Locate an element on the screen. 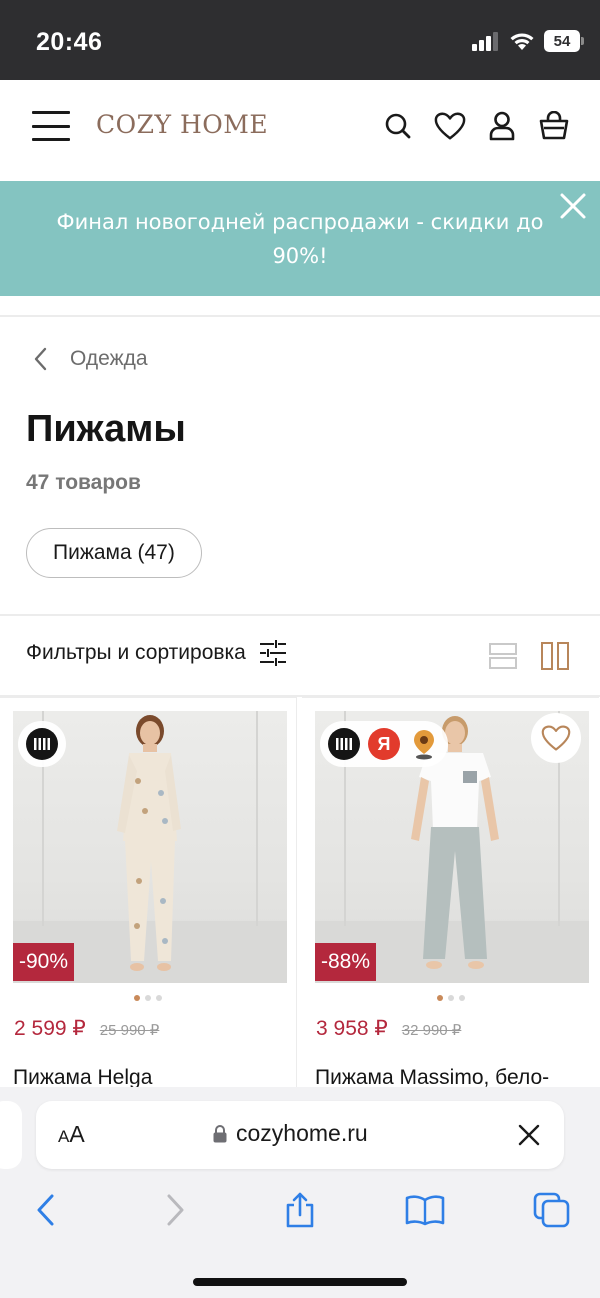  category-chip-label: Пижама (47) is located at coordinates (114, 552).